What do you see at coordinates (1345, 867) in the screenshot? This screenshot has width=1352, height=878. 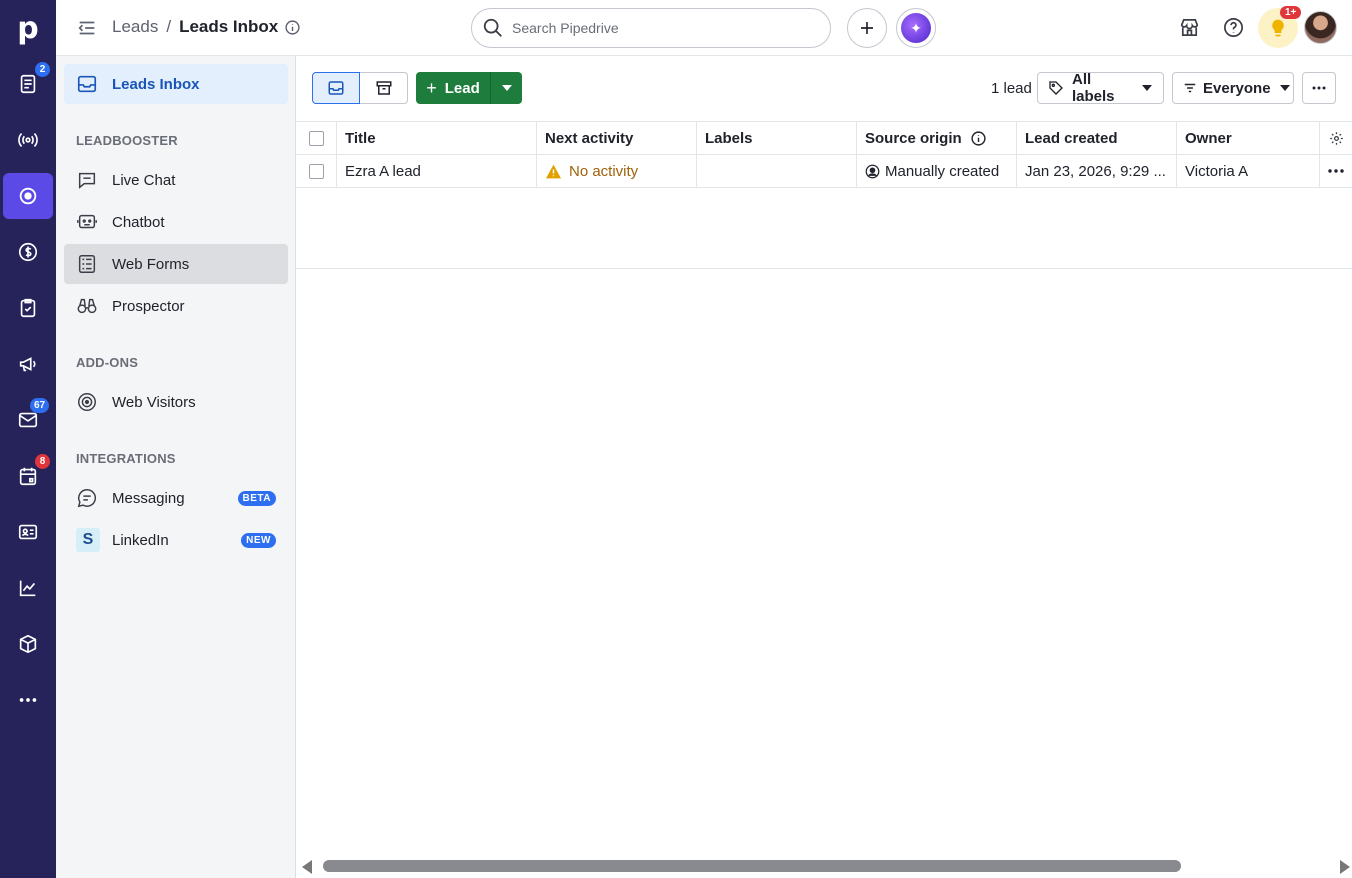 I see `scroll-right-arrow-icon` at bounding box center [1345, 867].